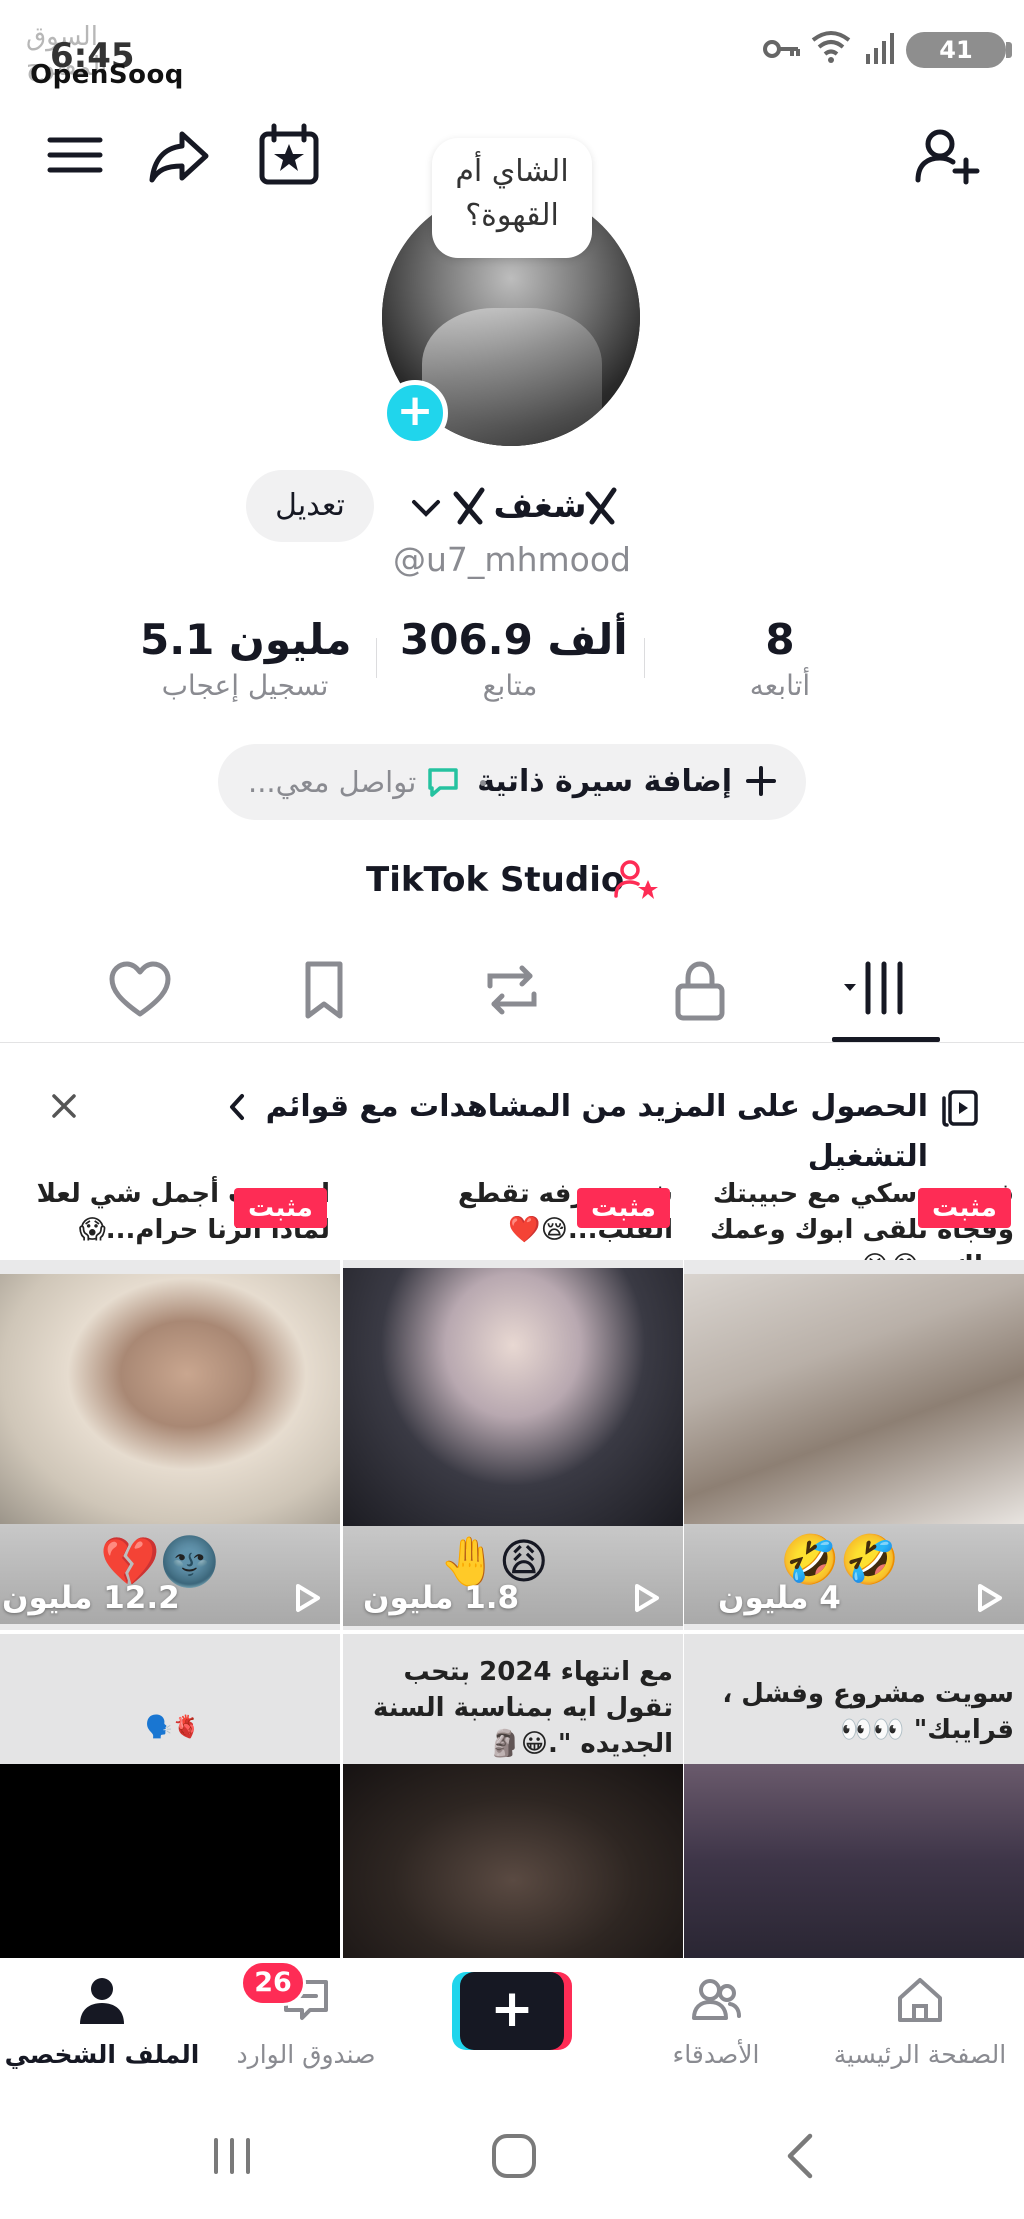 The image size is (1024, 2219). I want to click on chevron-down-icon, so click(426, 508).